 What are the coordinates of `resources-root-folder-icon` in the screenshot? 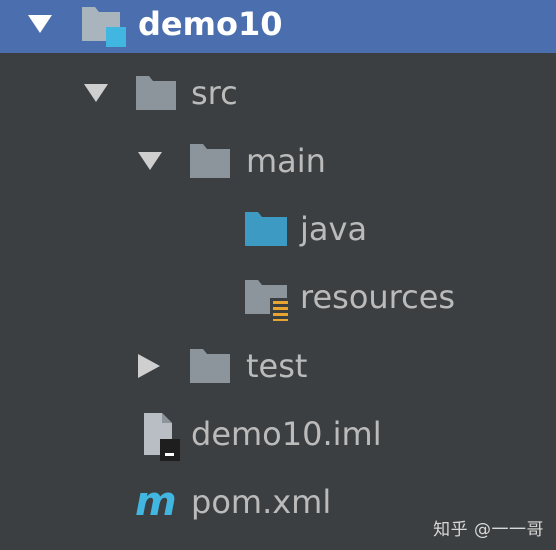 It's located at (267, 297).